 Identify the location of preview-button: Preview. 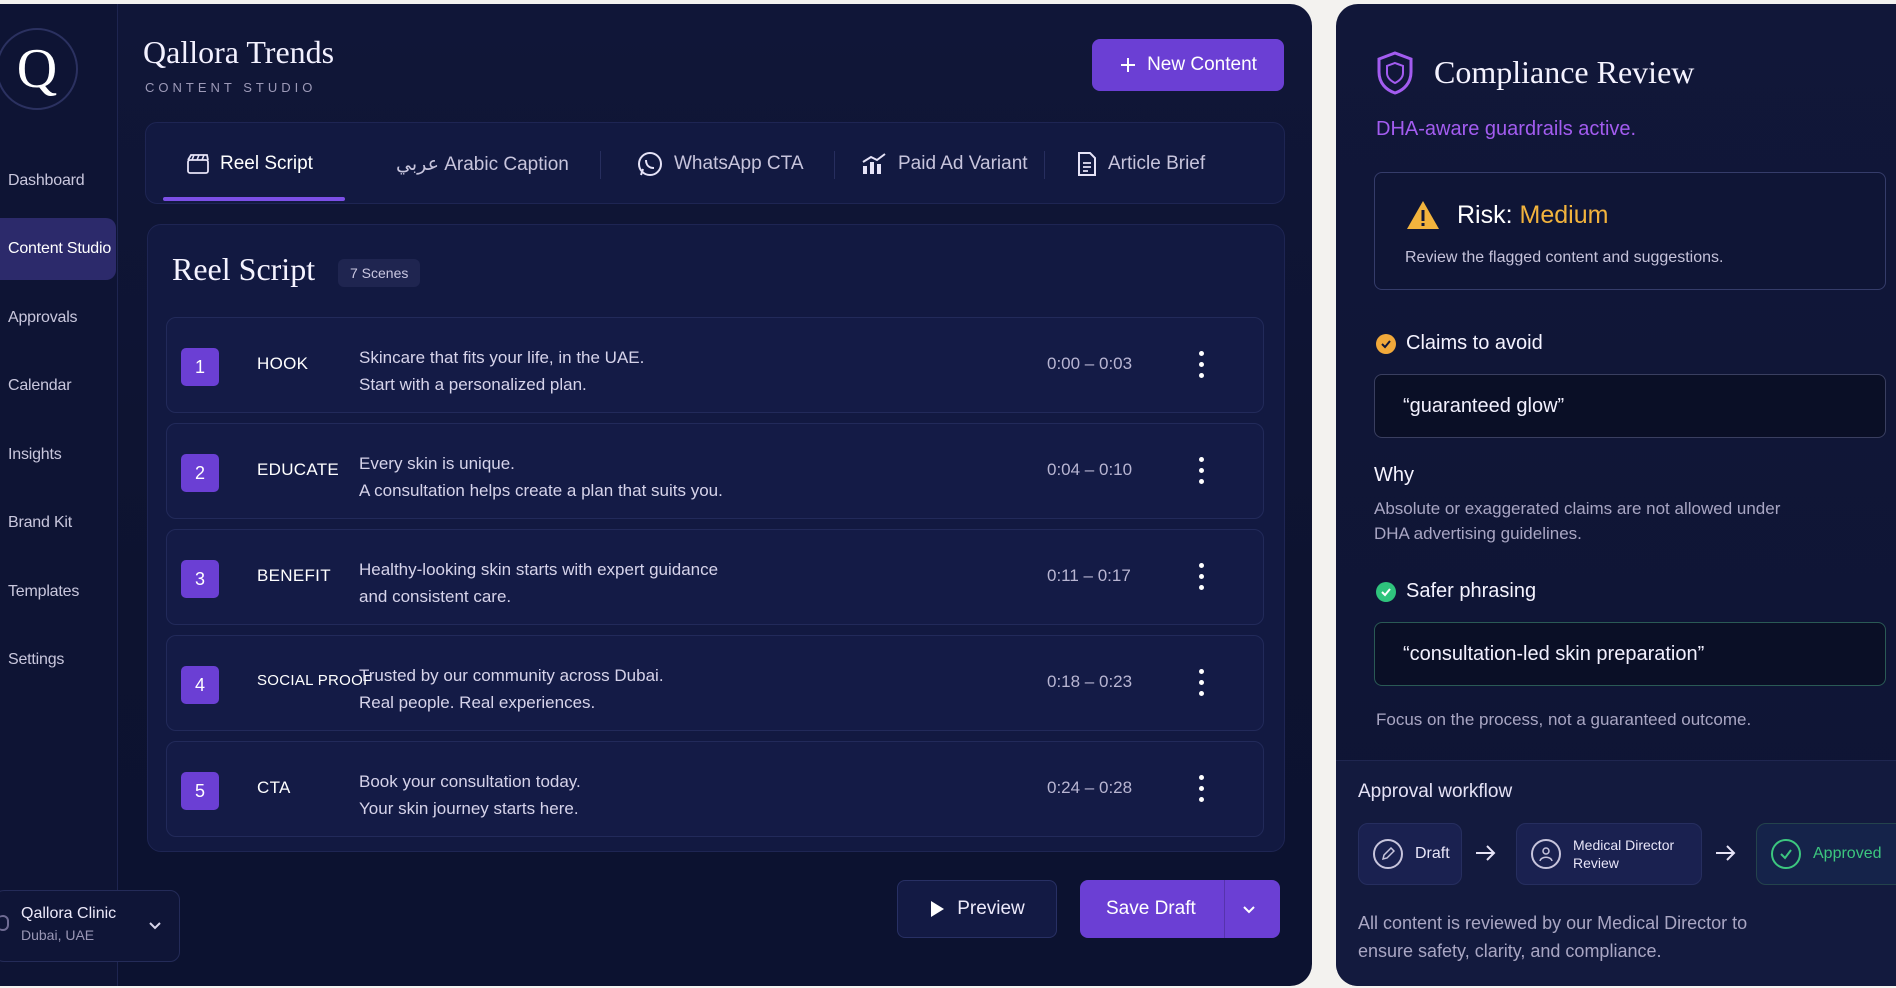
(977, 909).